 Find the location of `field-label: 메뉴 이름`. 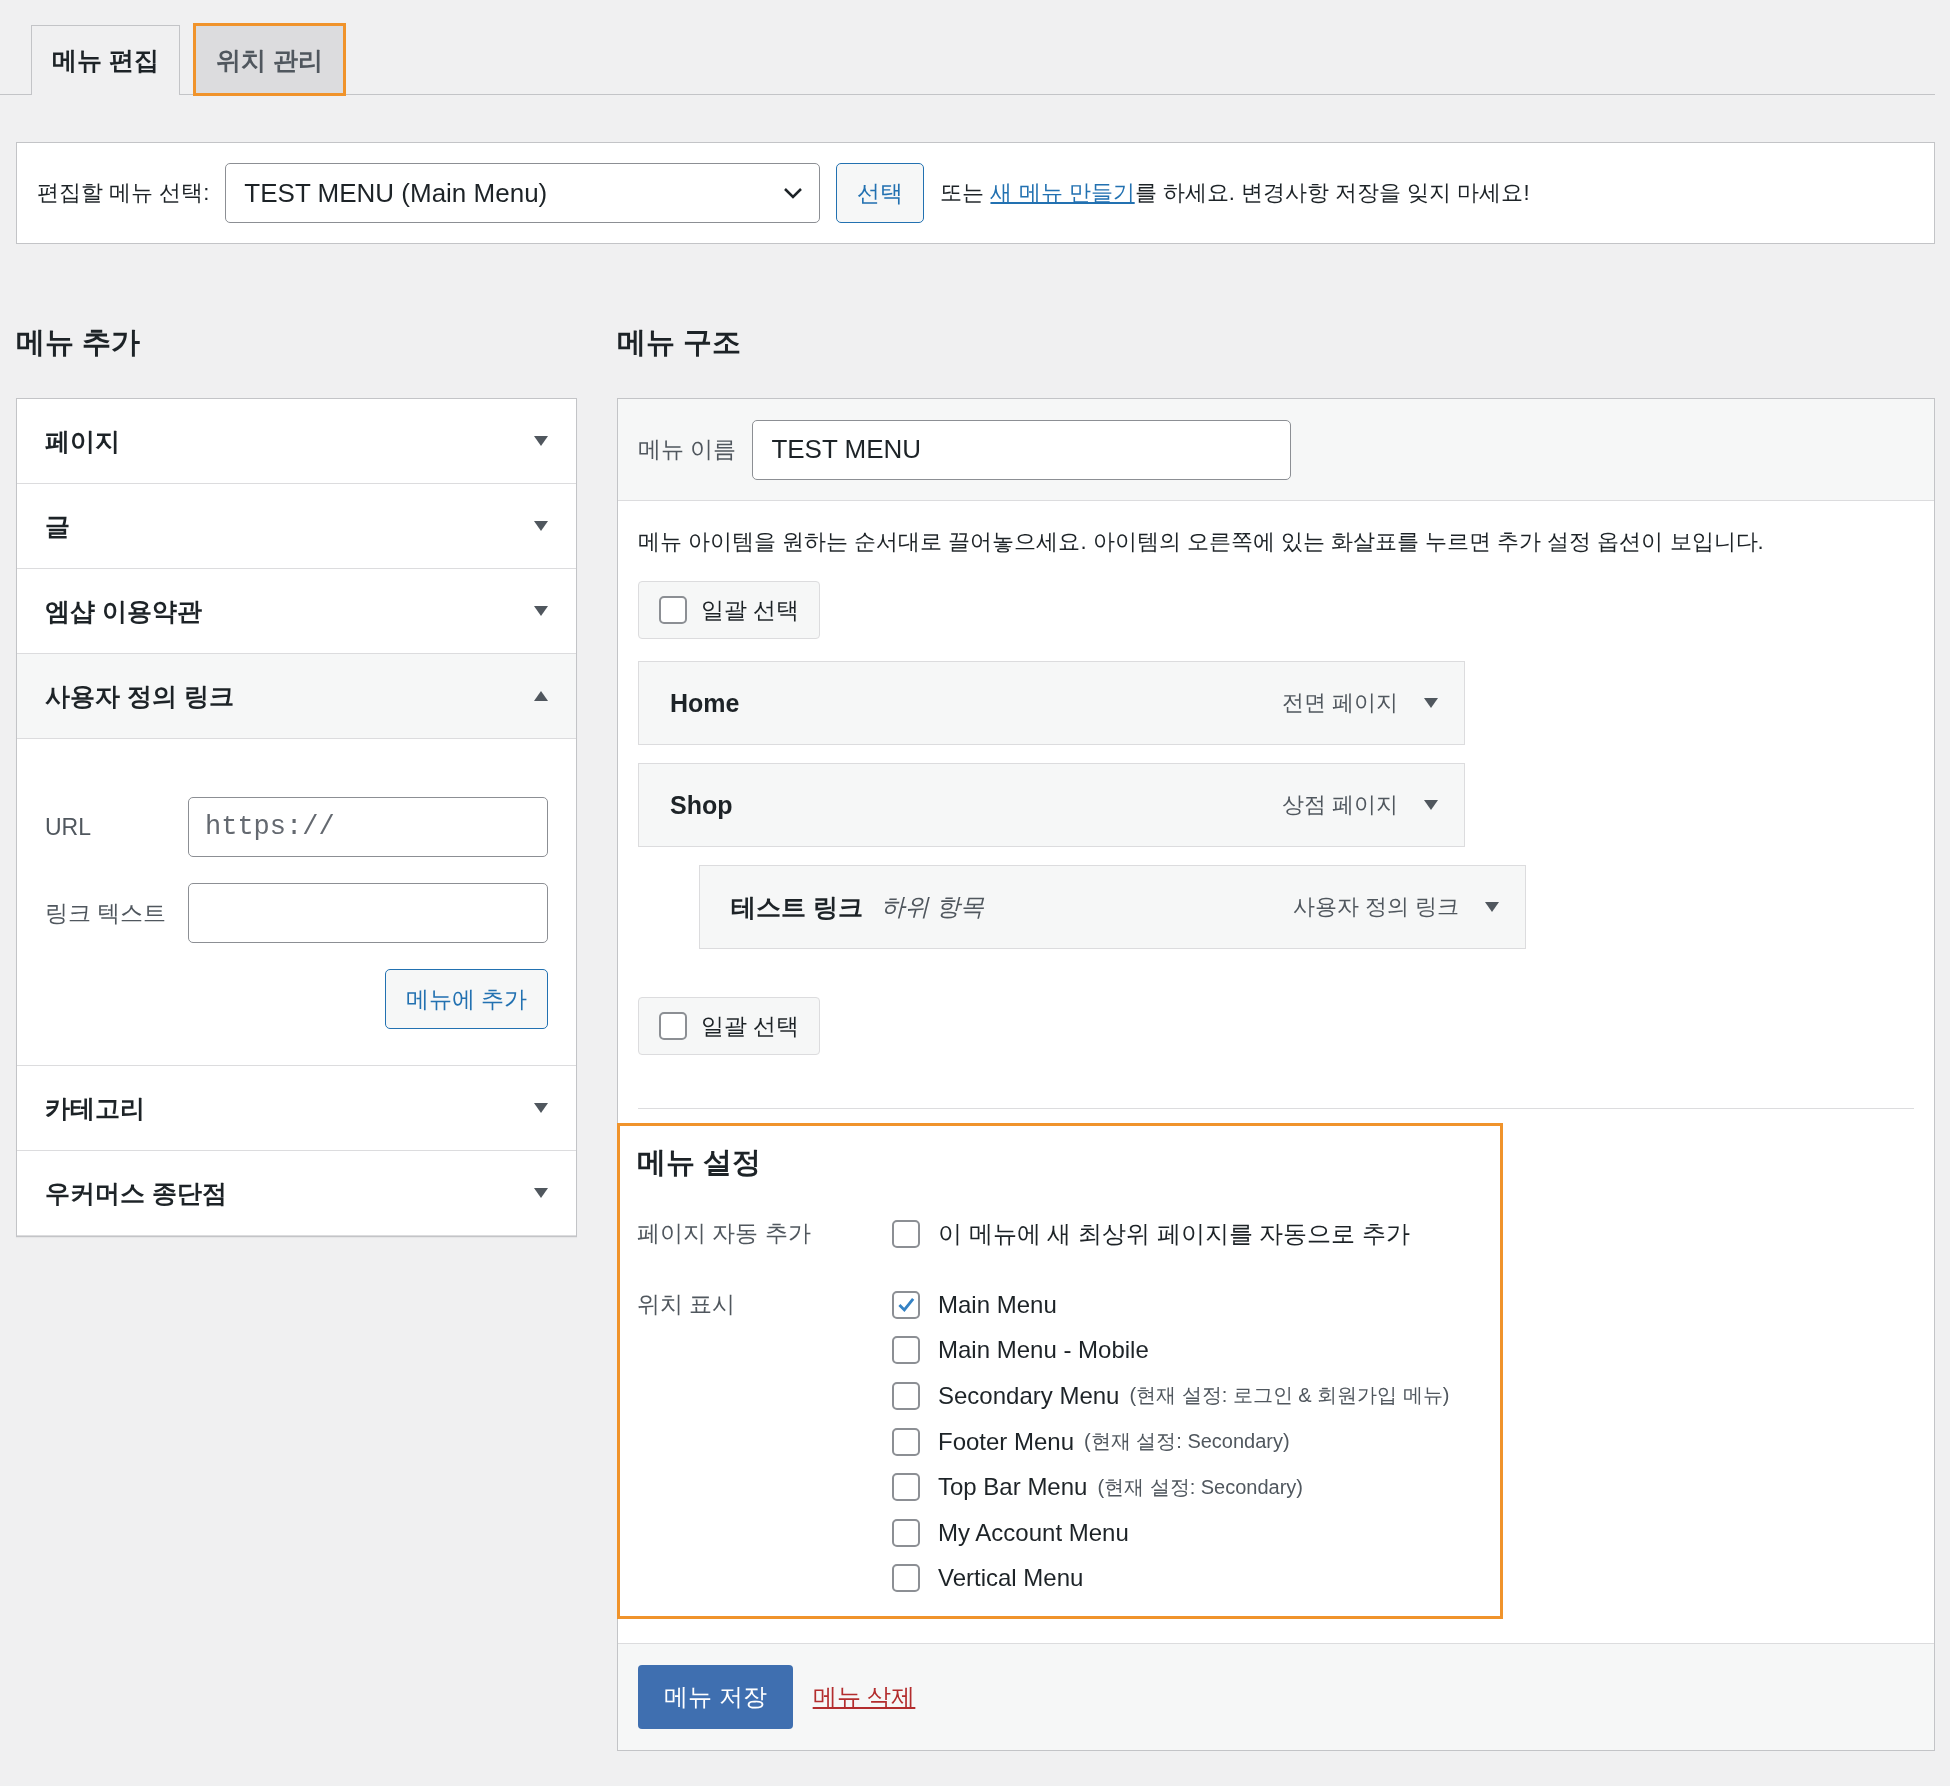

field-label: 메뉴 이름 is located at coordinates (687, 449).